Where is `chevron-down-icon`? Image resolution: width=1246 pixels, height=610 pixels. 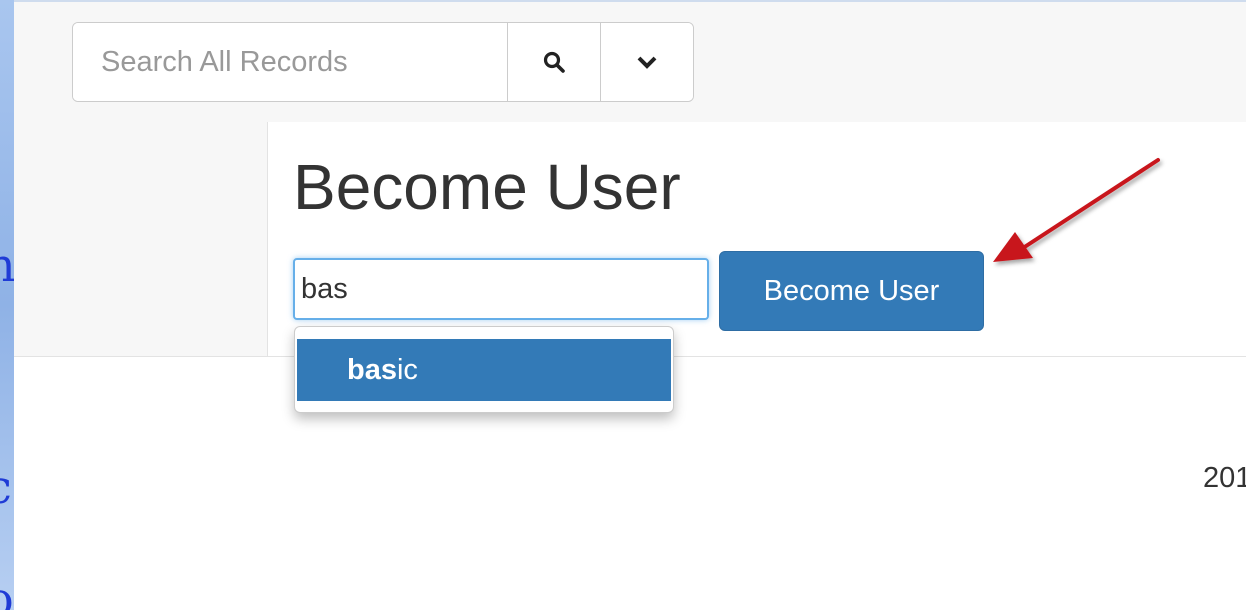
chevron-down-icon is located at coordinates (647, 62).